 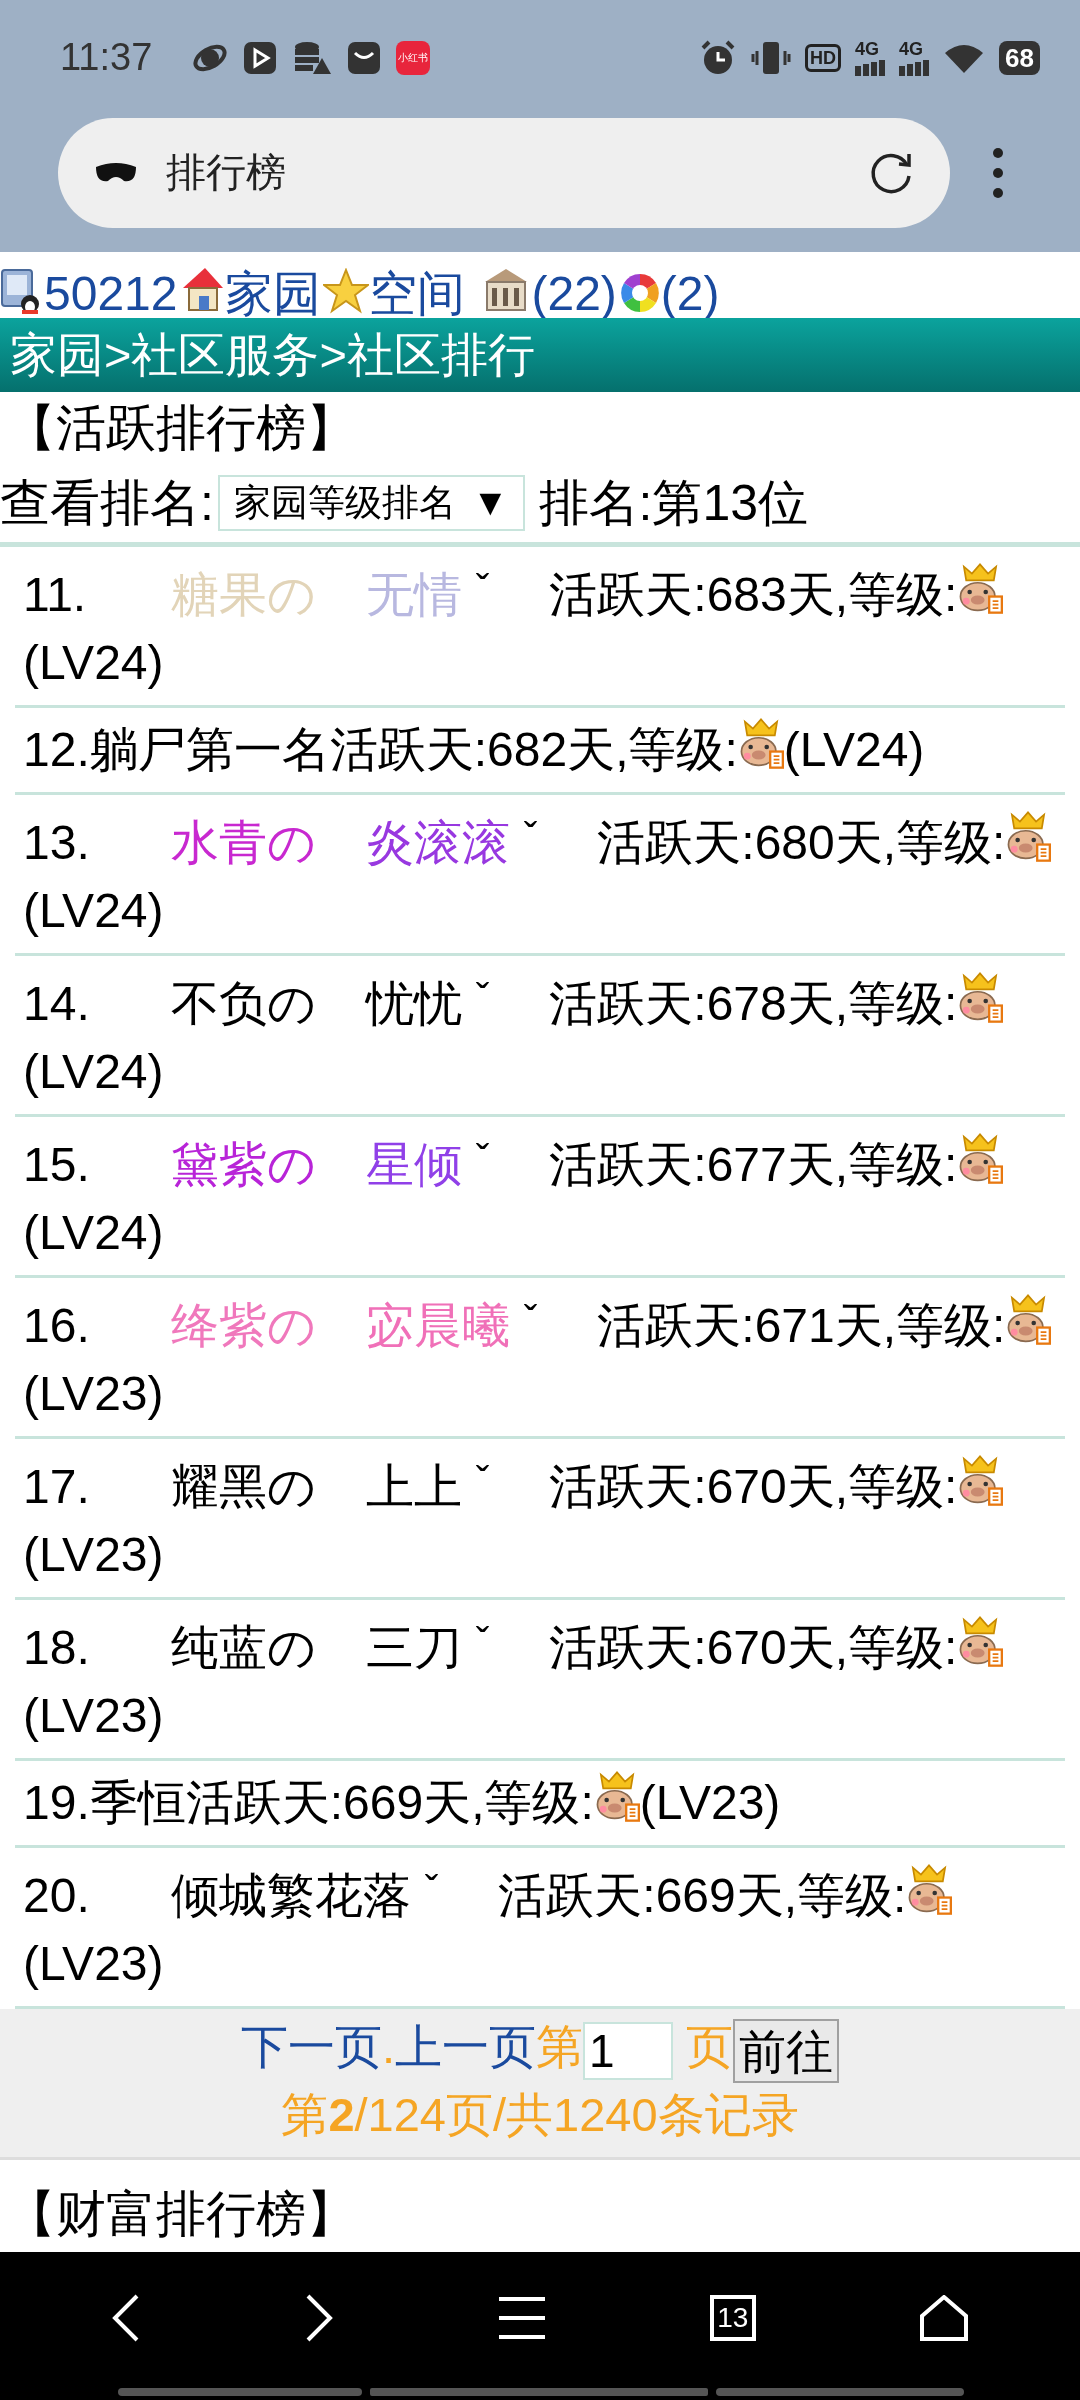 I want to click on user-name: 躺尸第一名, so click(x=209, y=749).